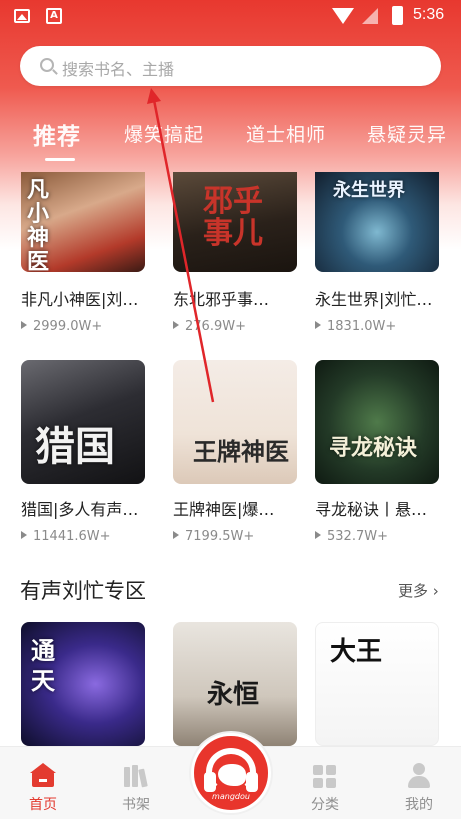  I want to click on status-time: 5:36, so click(429, 14).